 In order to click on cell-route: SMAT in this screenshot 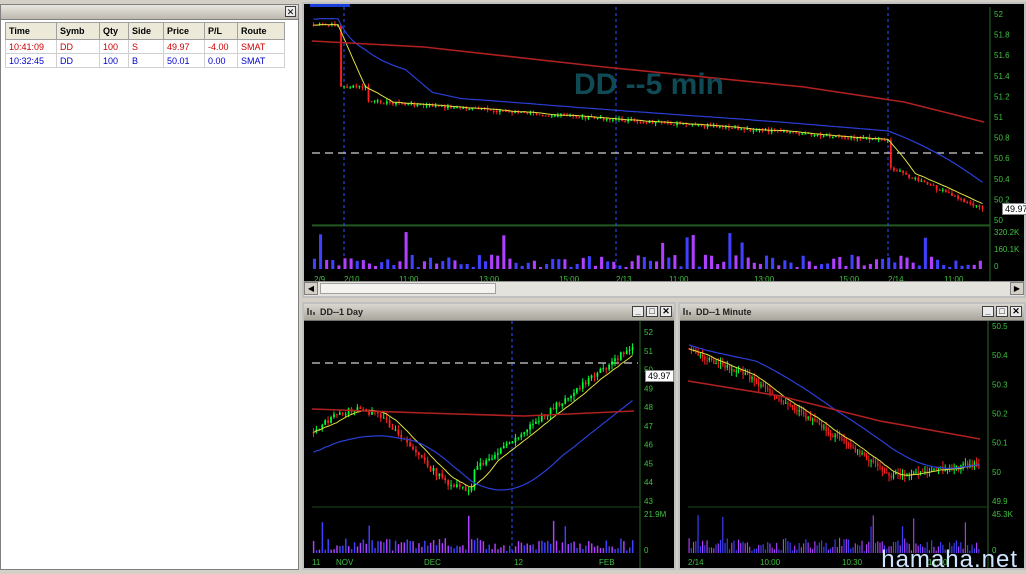, I will do `click(261, 60)`.